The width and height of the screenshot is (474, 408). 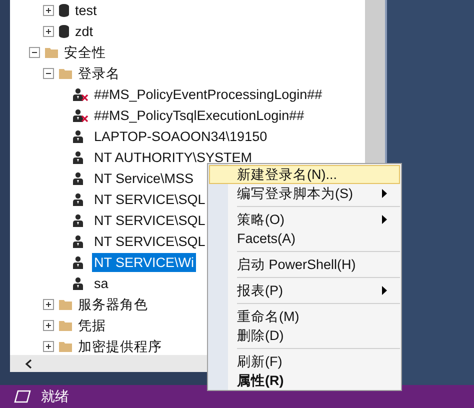 I want to click on status-icon, so click(x=22, y=396).